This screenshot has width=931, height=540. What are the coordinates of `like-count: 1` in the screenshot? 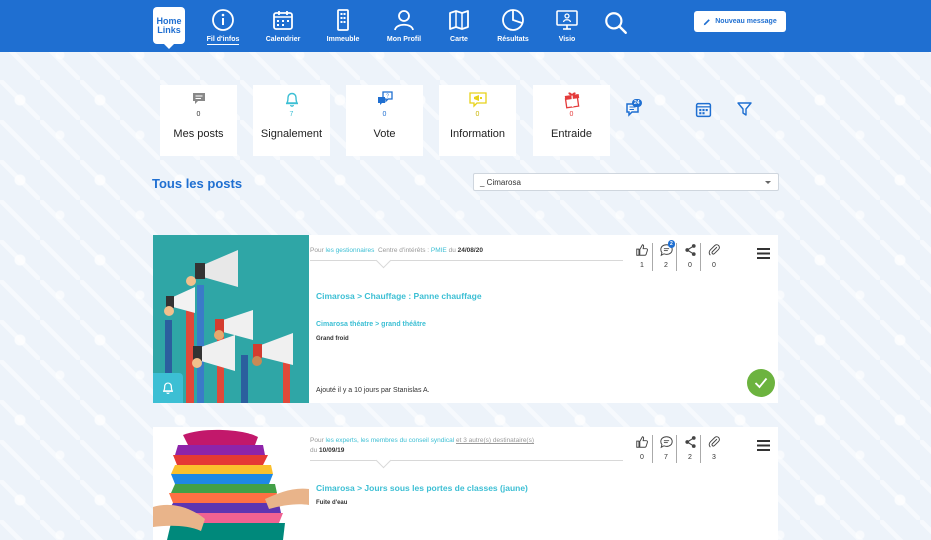 It's located at (642, 265).